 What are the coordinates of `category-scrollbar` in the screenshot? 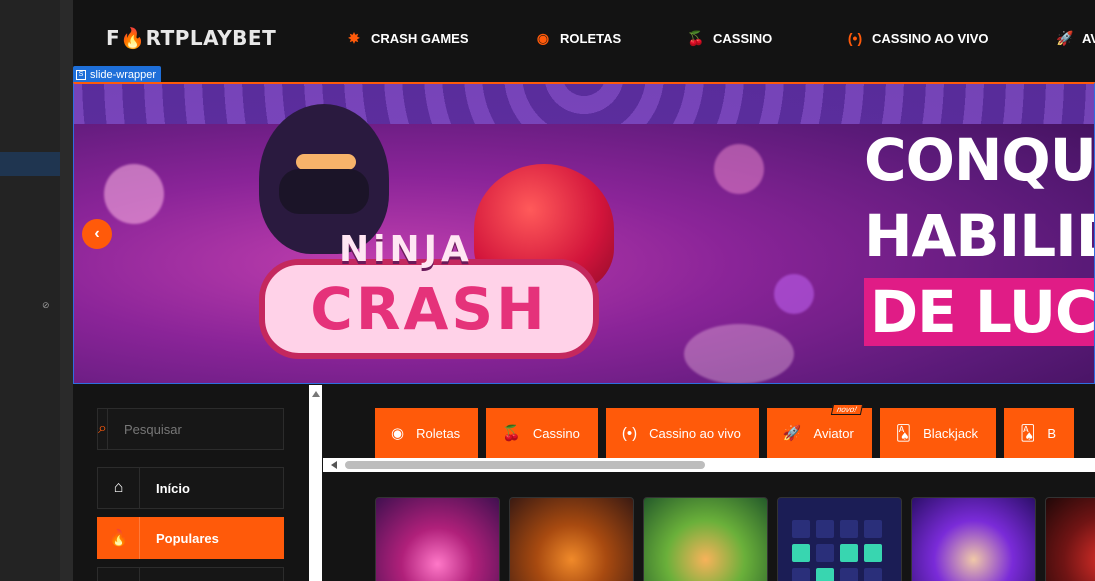 It's located at (709, 465).